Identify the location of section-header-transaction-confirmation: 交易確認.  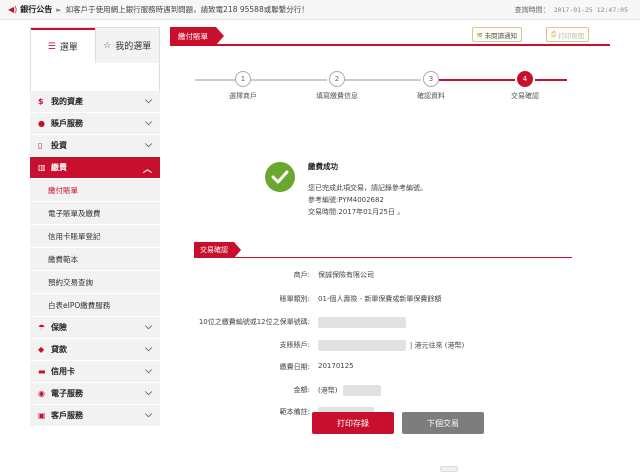
(217, 250).